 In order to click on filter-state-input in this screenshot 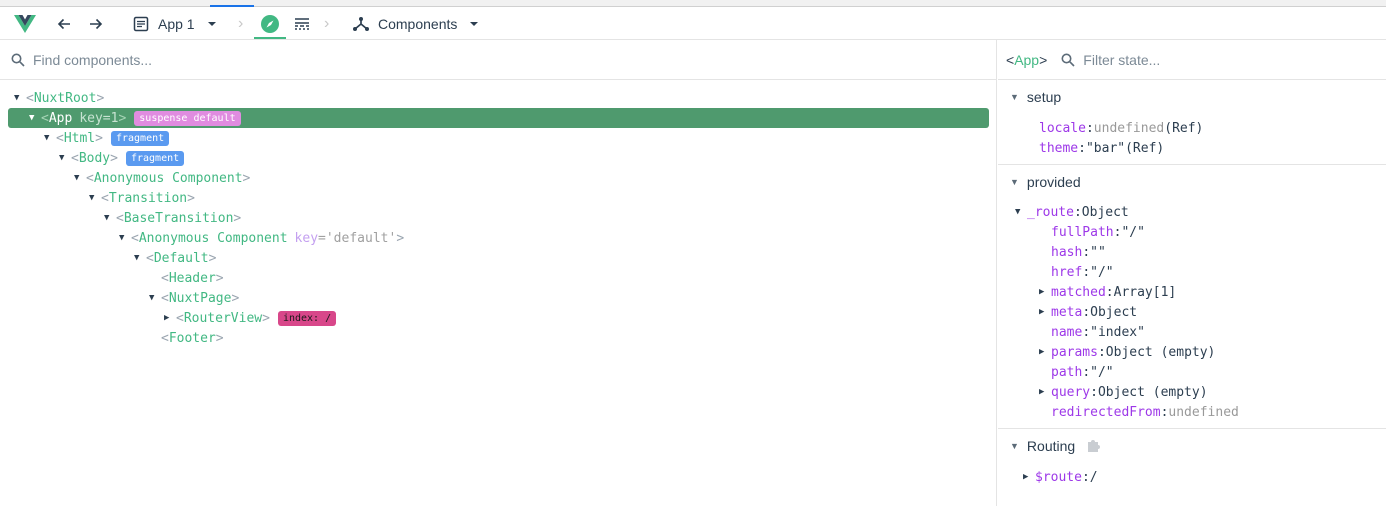, I will do `click(1213, 59)`.